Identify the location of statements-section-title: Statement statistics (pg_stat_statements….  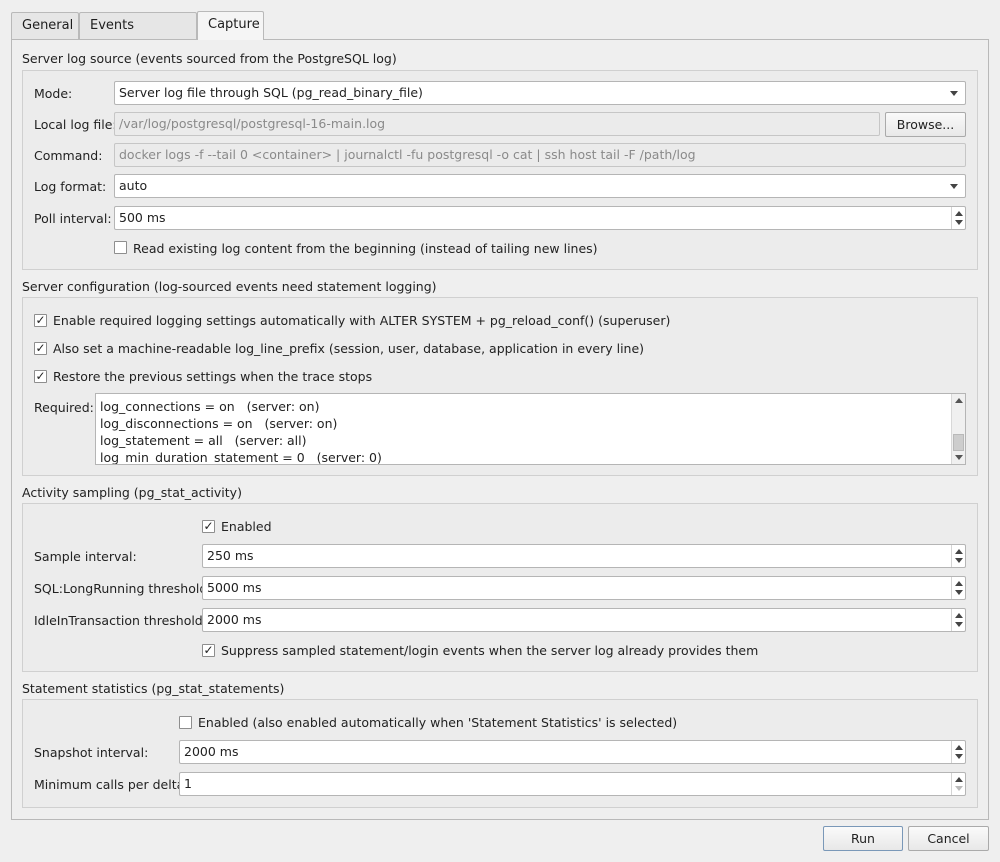
(153, 688).